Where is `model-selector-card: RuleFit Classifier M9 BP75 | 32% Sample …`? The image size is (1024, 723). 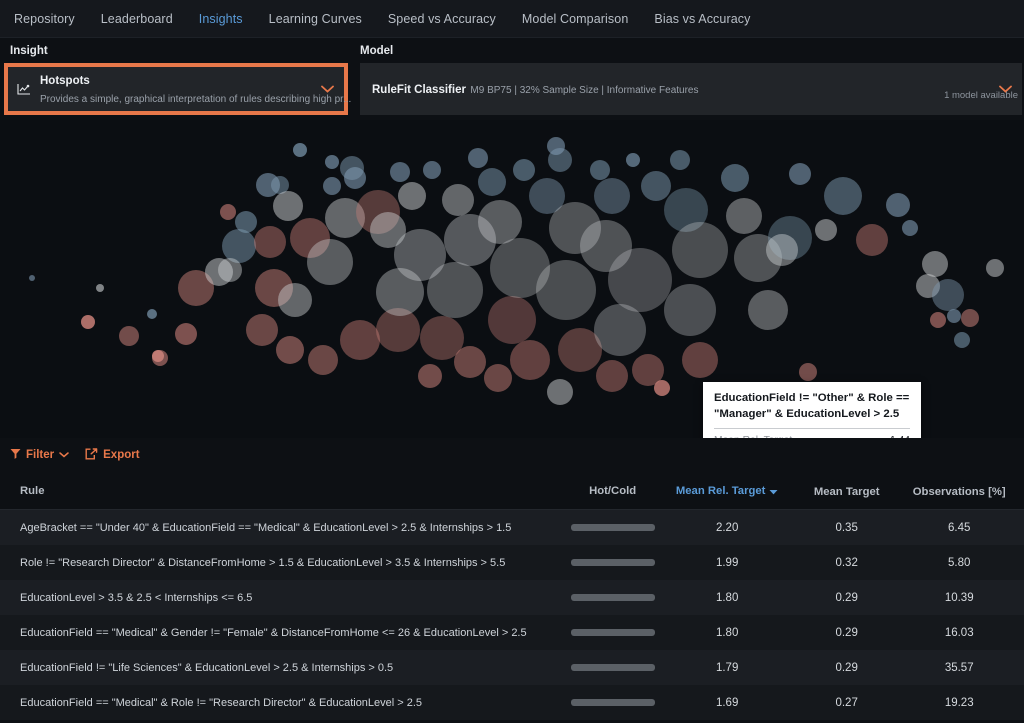
model-selector-card: RuleFit Classifier M9 BP75 | 32% Sample … is located at coordinates (691, 89).